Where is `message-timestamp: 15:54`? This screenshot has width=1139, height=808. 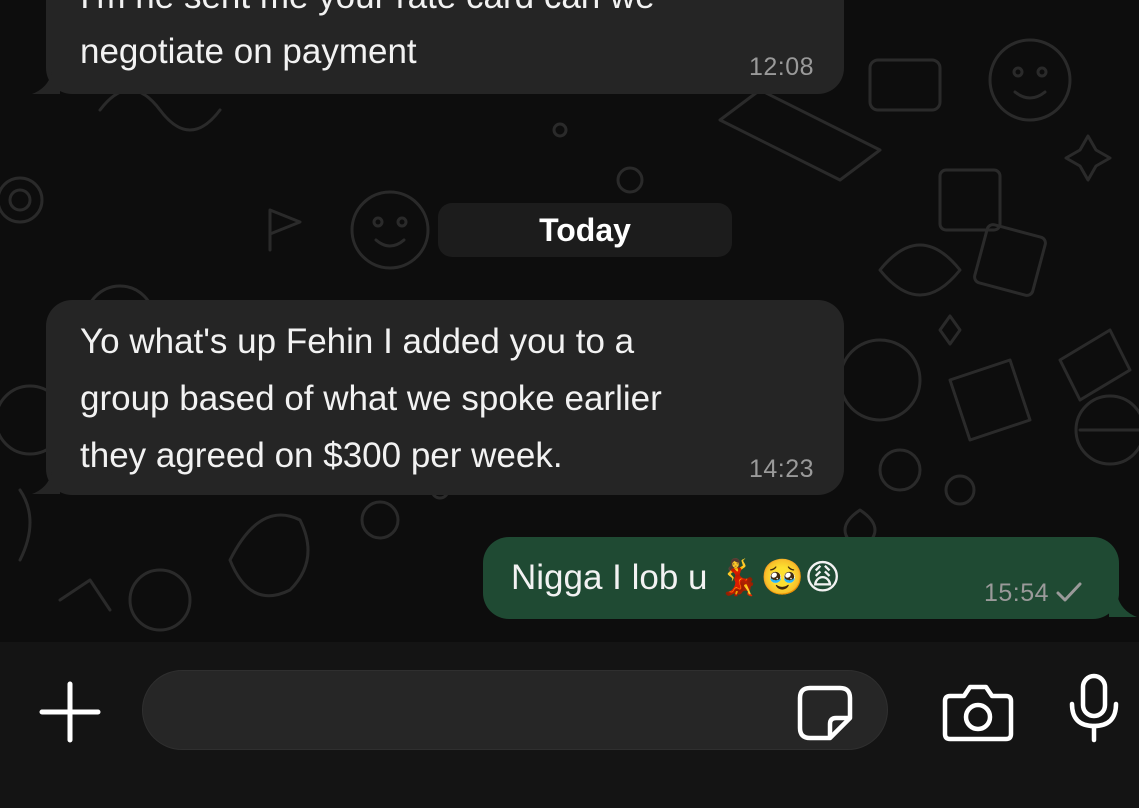 message-timestamp: 15:54 is located at coordinates (1016, 593).